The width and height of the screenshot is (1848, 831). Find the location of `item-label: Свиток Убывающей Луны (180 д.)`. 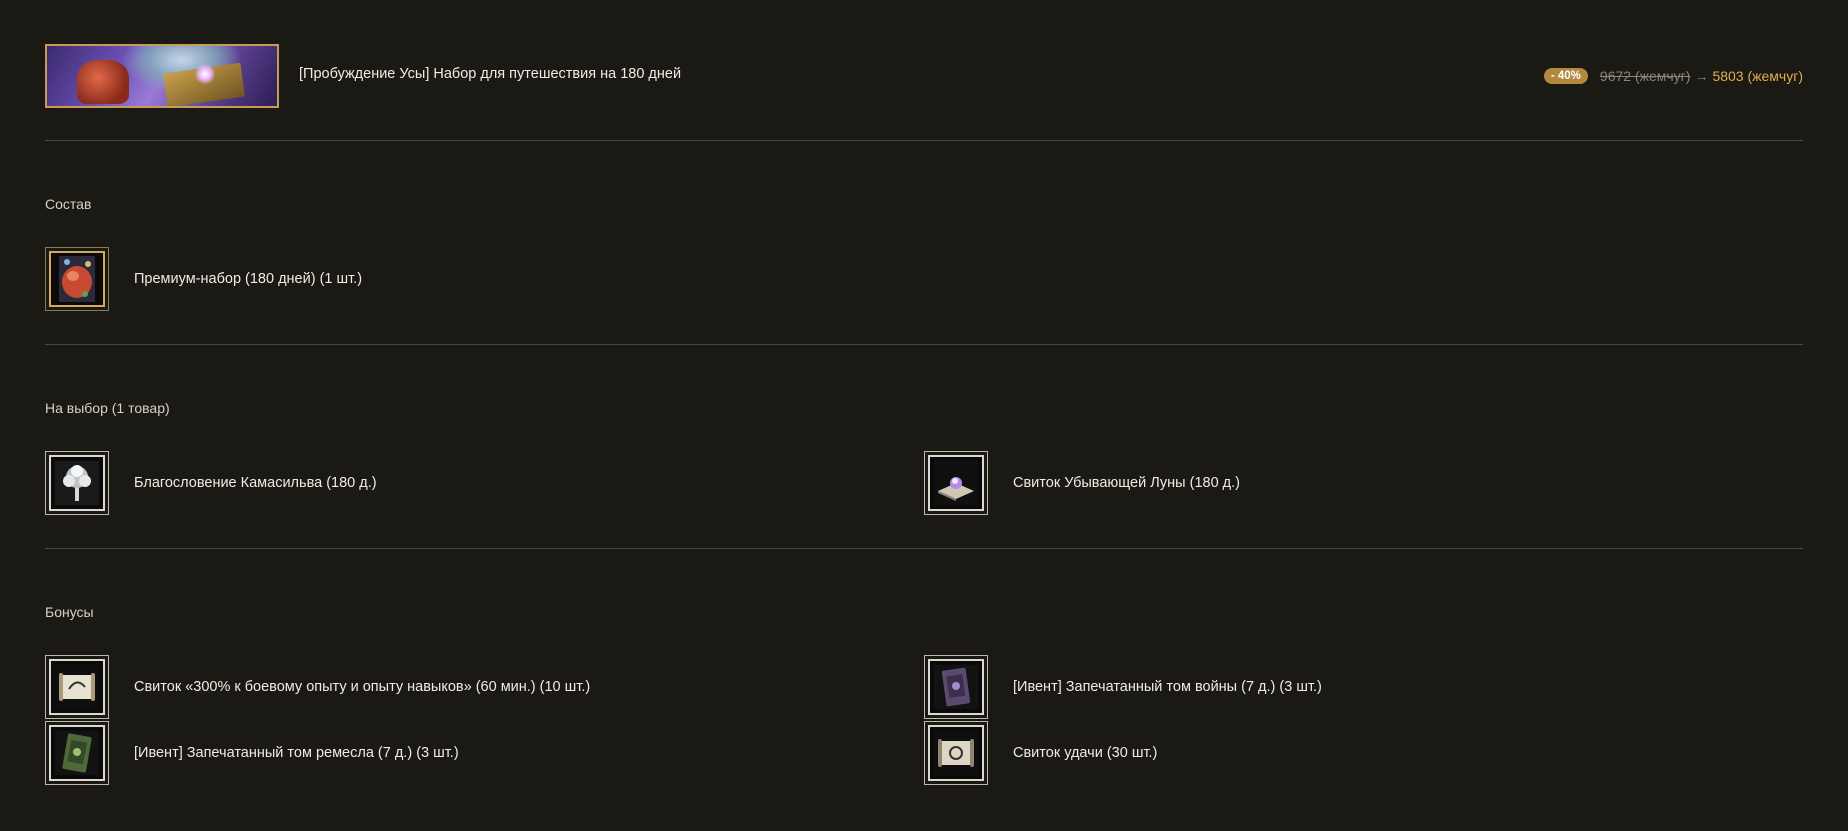

item-label: Свиток Убывающей Луны (180 д.) is located at coordinates (1127, 483).